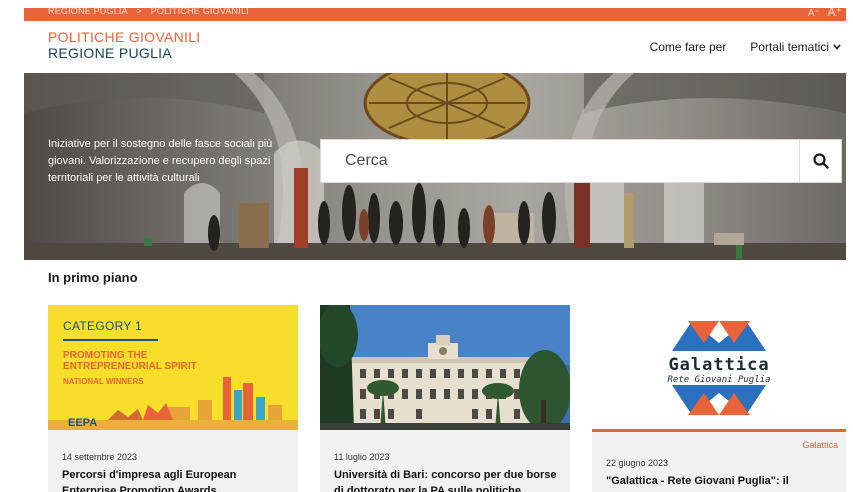  I want to click on brand-line-2: REGIONE PUGLIA, so click(110, 53).